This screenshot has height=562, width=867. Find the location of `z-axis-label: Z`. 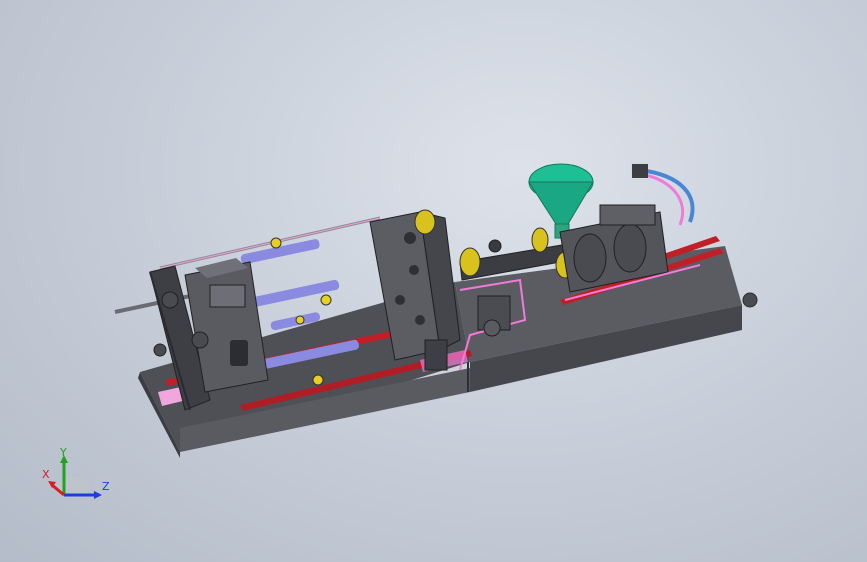

z-axis-label: Z is located at coordinates (106, 486).